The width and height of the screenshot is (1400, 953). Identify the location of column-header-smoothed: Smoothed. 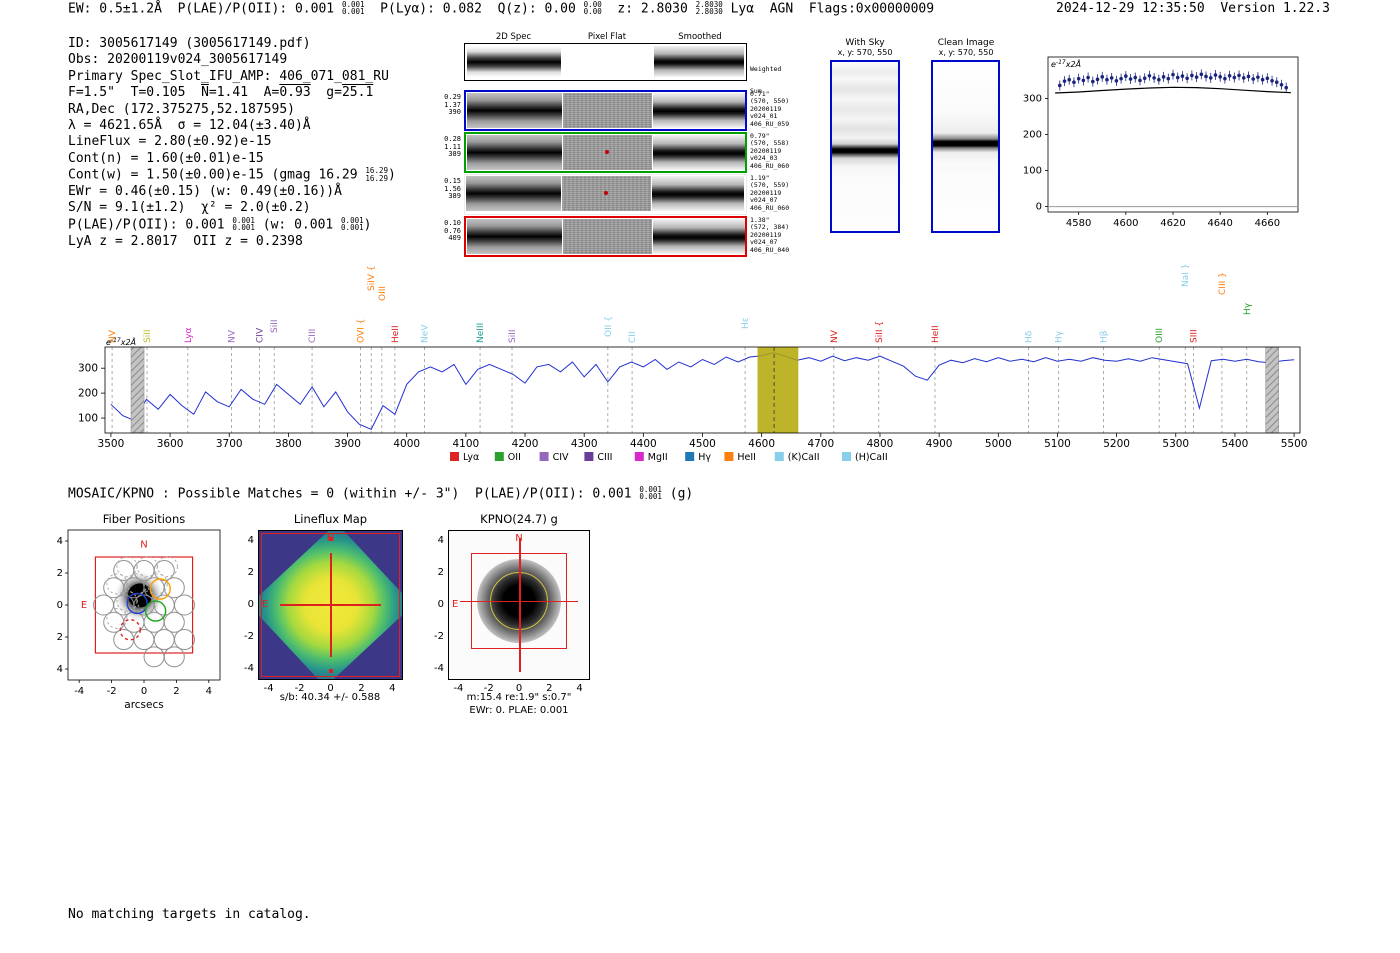
(700, 37).